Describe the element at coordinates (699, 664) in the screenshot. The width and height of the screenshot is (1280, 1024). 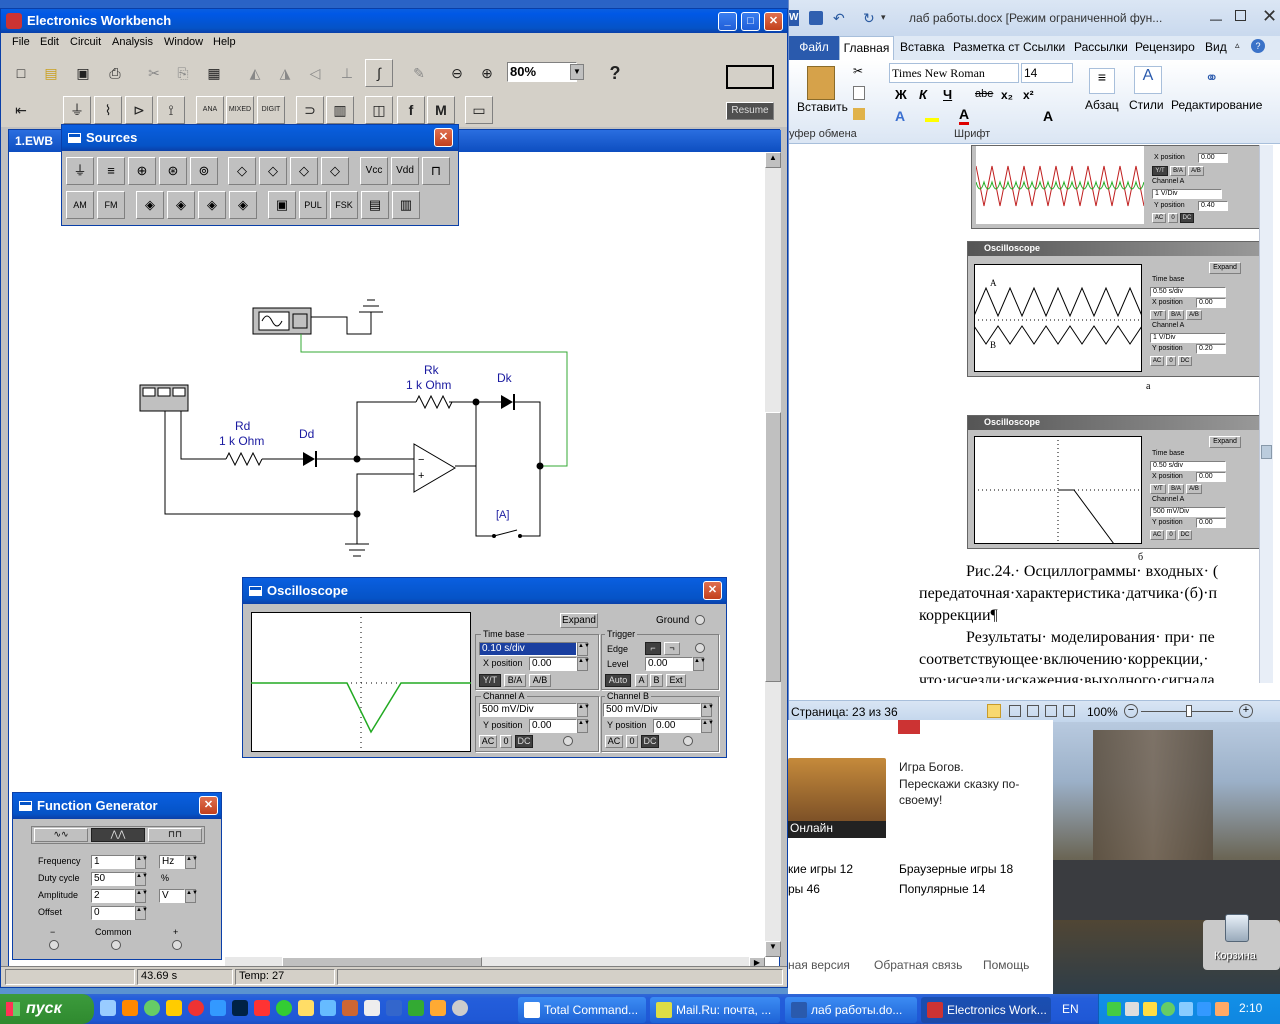
I see `level-spin: ▲▼` at that location.